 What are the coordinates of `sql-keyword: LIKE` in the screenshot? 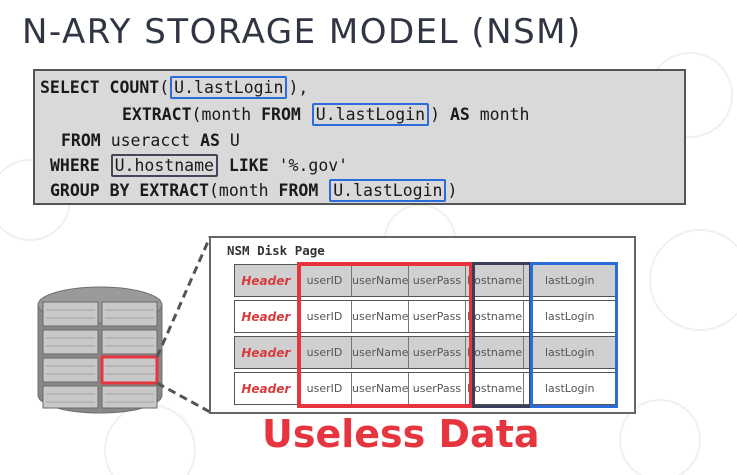 It's located at (248, 165).